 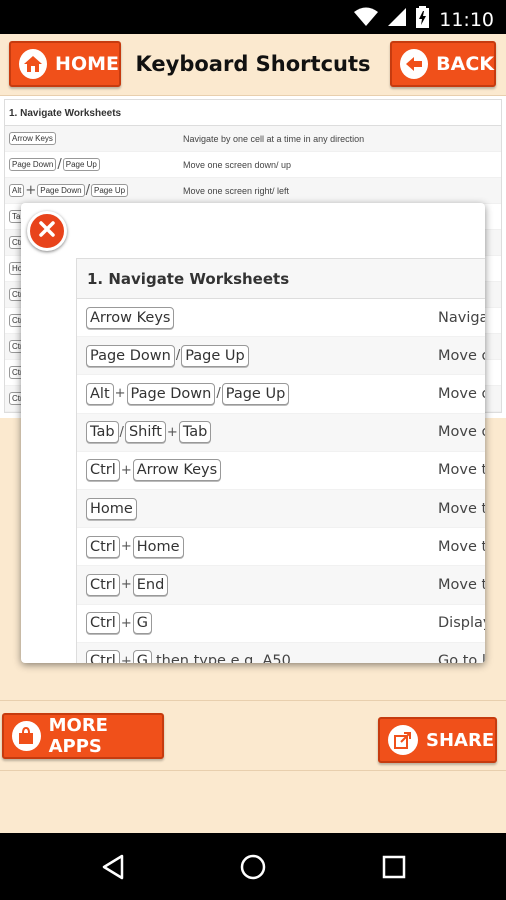 I want to click on close-icon, so click(x=47, y=231).